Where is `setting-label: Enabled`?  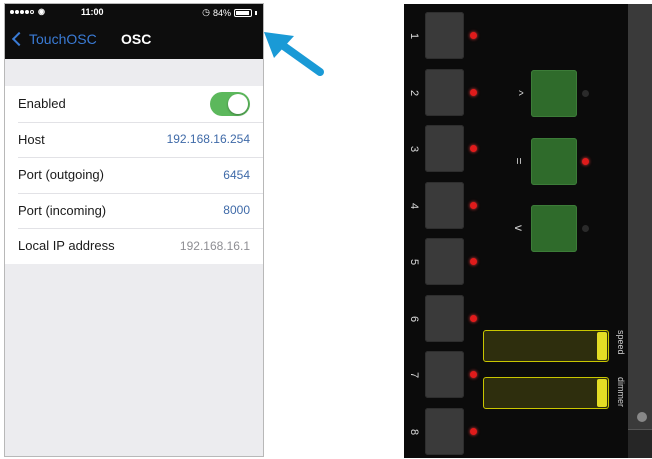
setting-label: Enabled is located at coordinates (42, 104).